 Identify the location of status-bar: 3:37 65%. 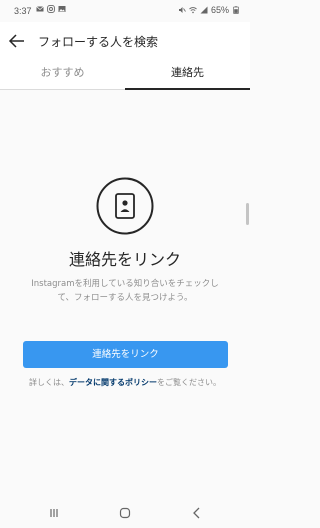
(125, 11).